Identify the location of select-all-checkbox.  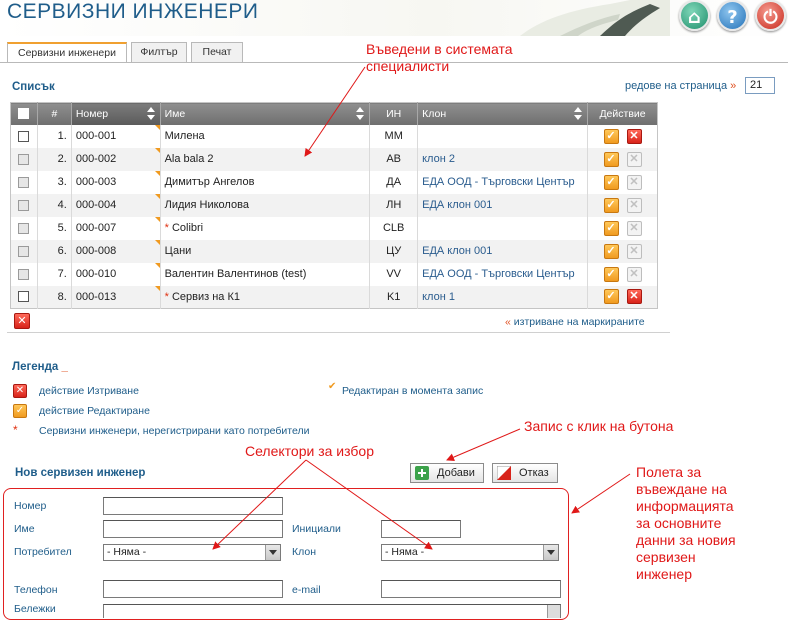
(24, 114).